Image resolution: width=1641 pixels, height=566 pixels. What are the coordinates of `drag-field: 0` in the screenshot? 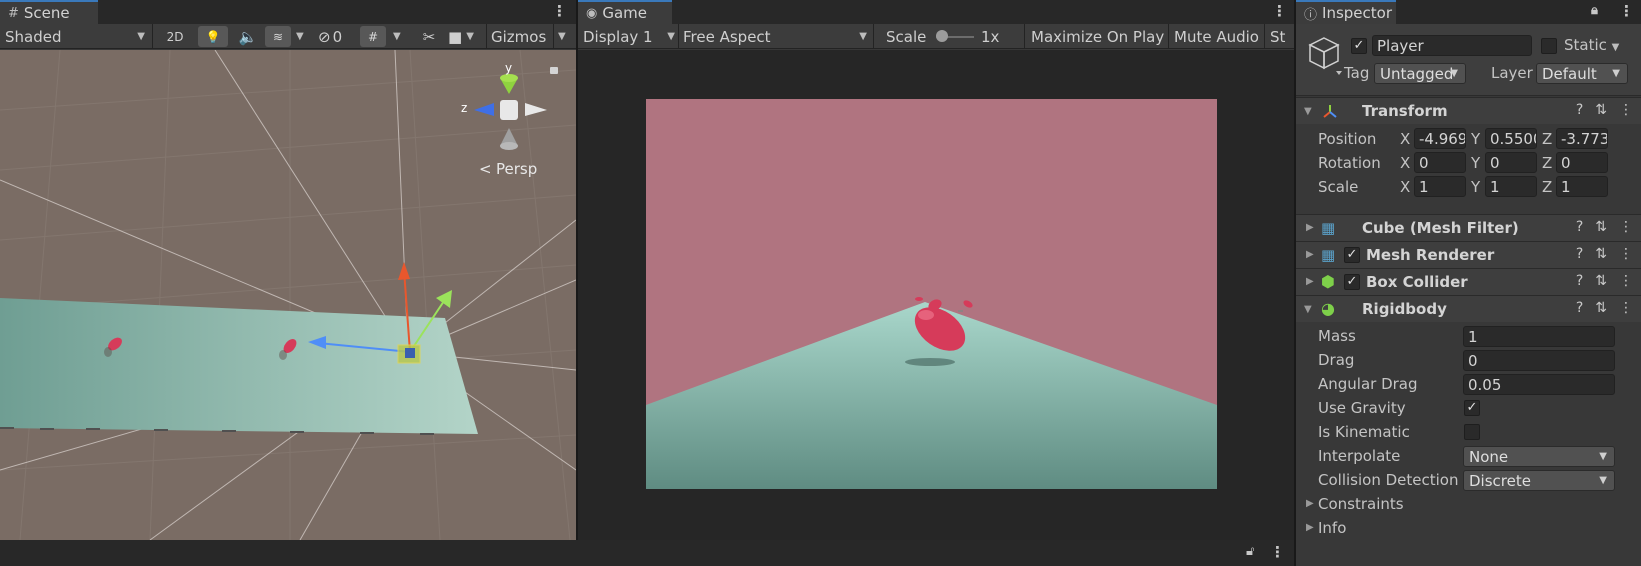 It's located at (1539, 360).